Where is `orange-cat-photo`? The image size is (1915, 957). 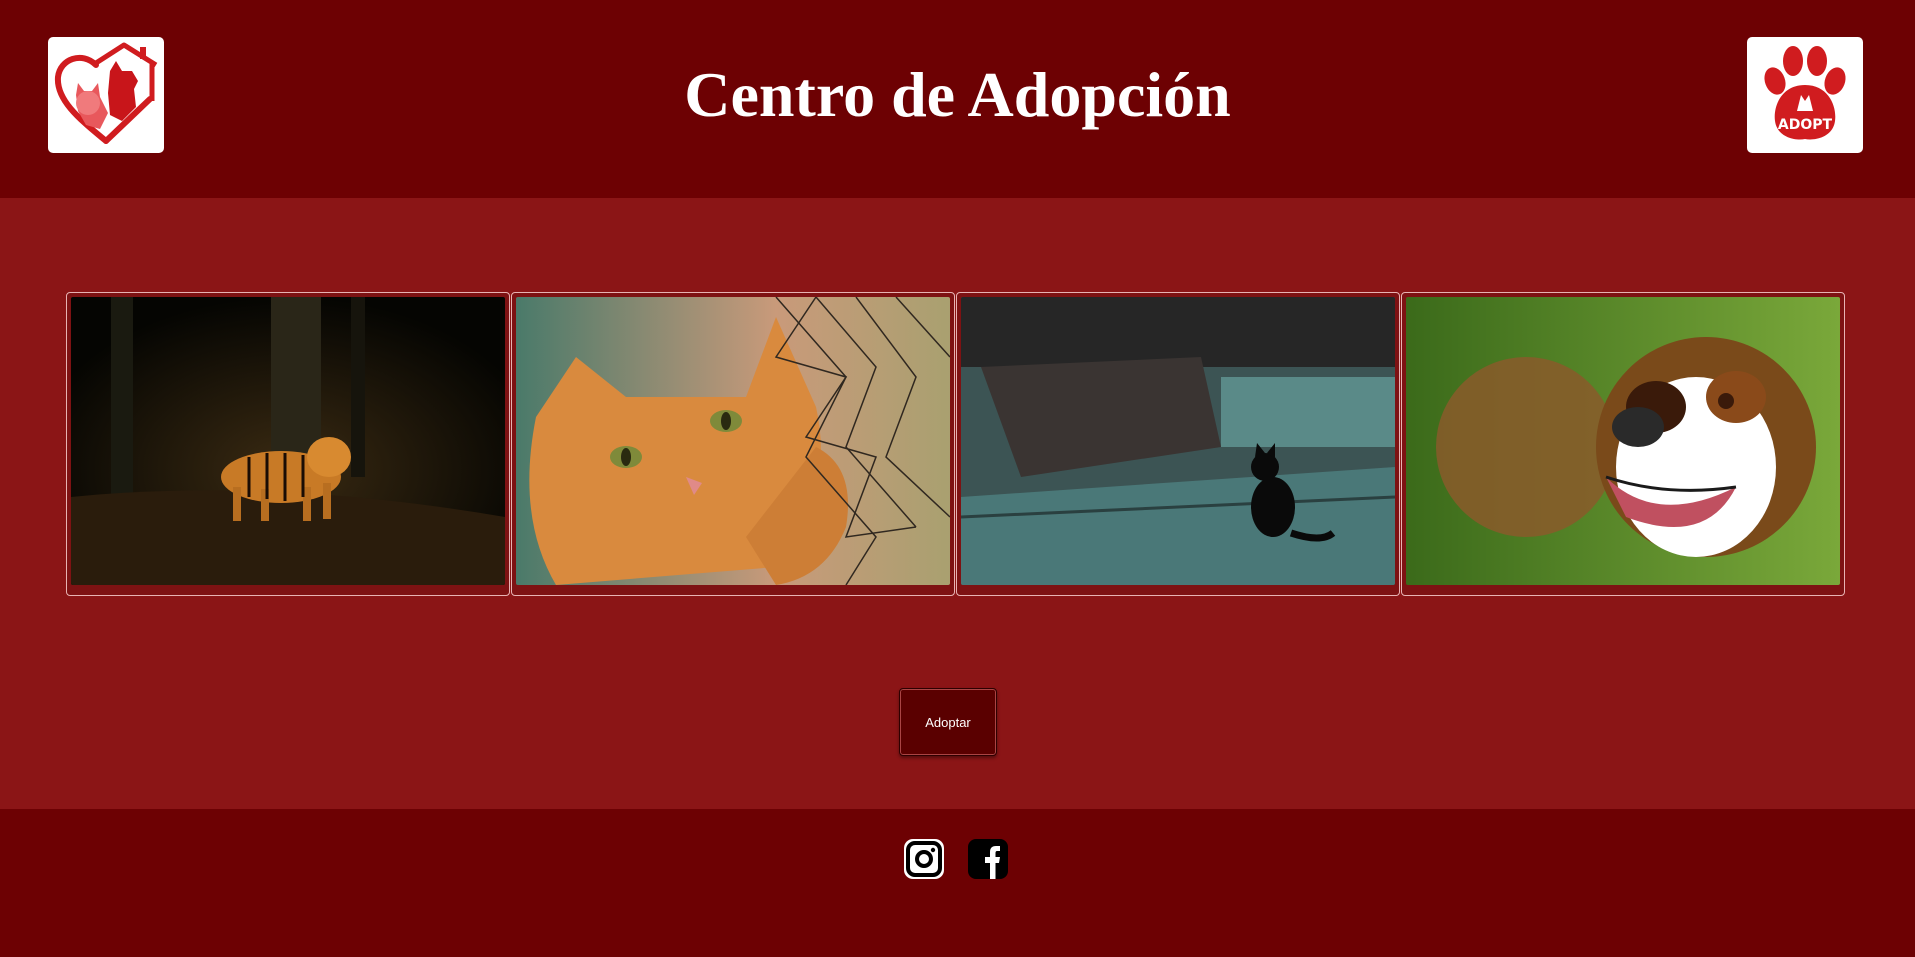 orange-cat-photo is located at coordinates (733, 441).